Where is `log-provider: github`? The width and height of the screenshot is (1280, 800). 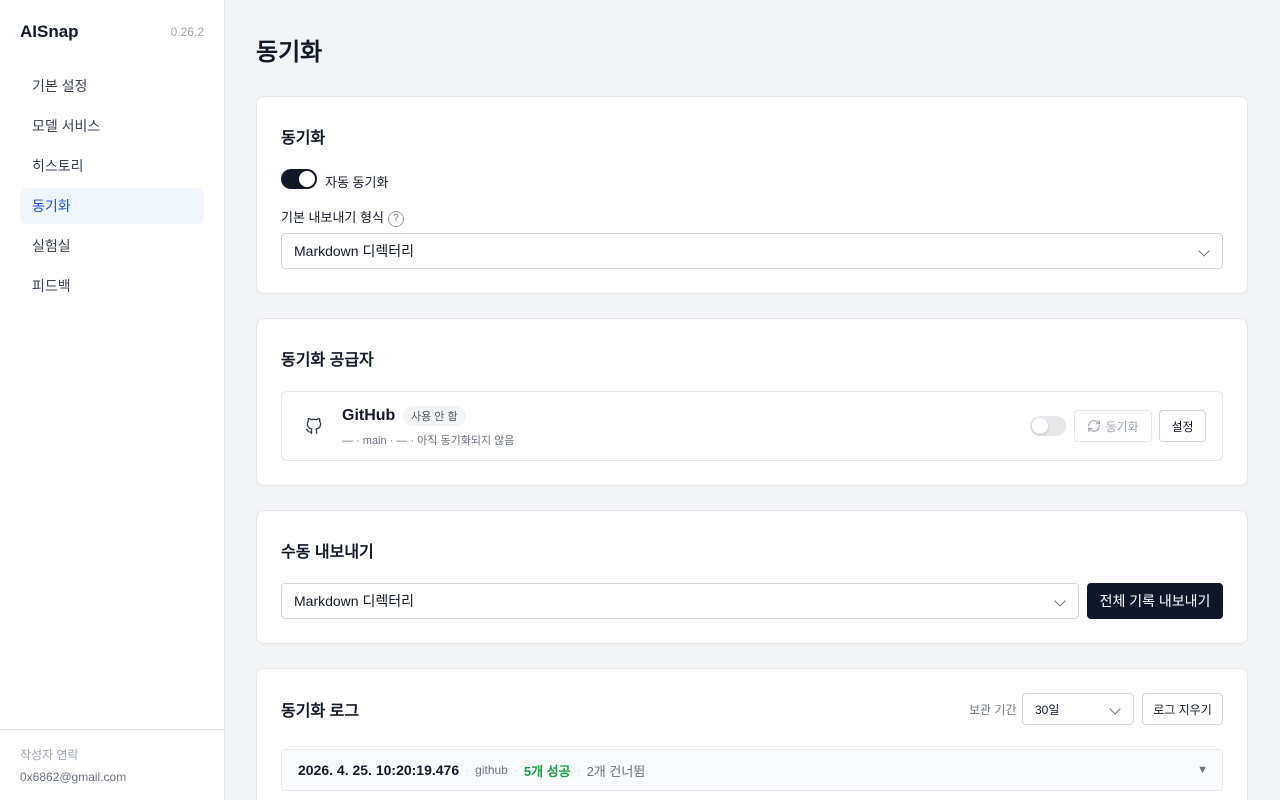 log-provider: github is located at coordinates (491, 770).